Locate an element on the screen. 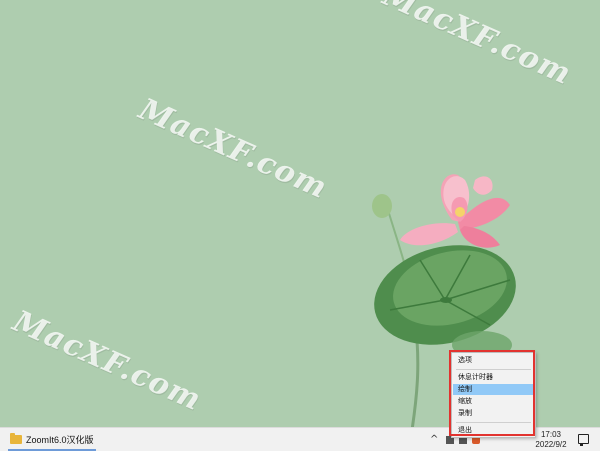  taskbar-app-label: ZoomIt6.0汉化版 is located at coordinates (60, 440).